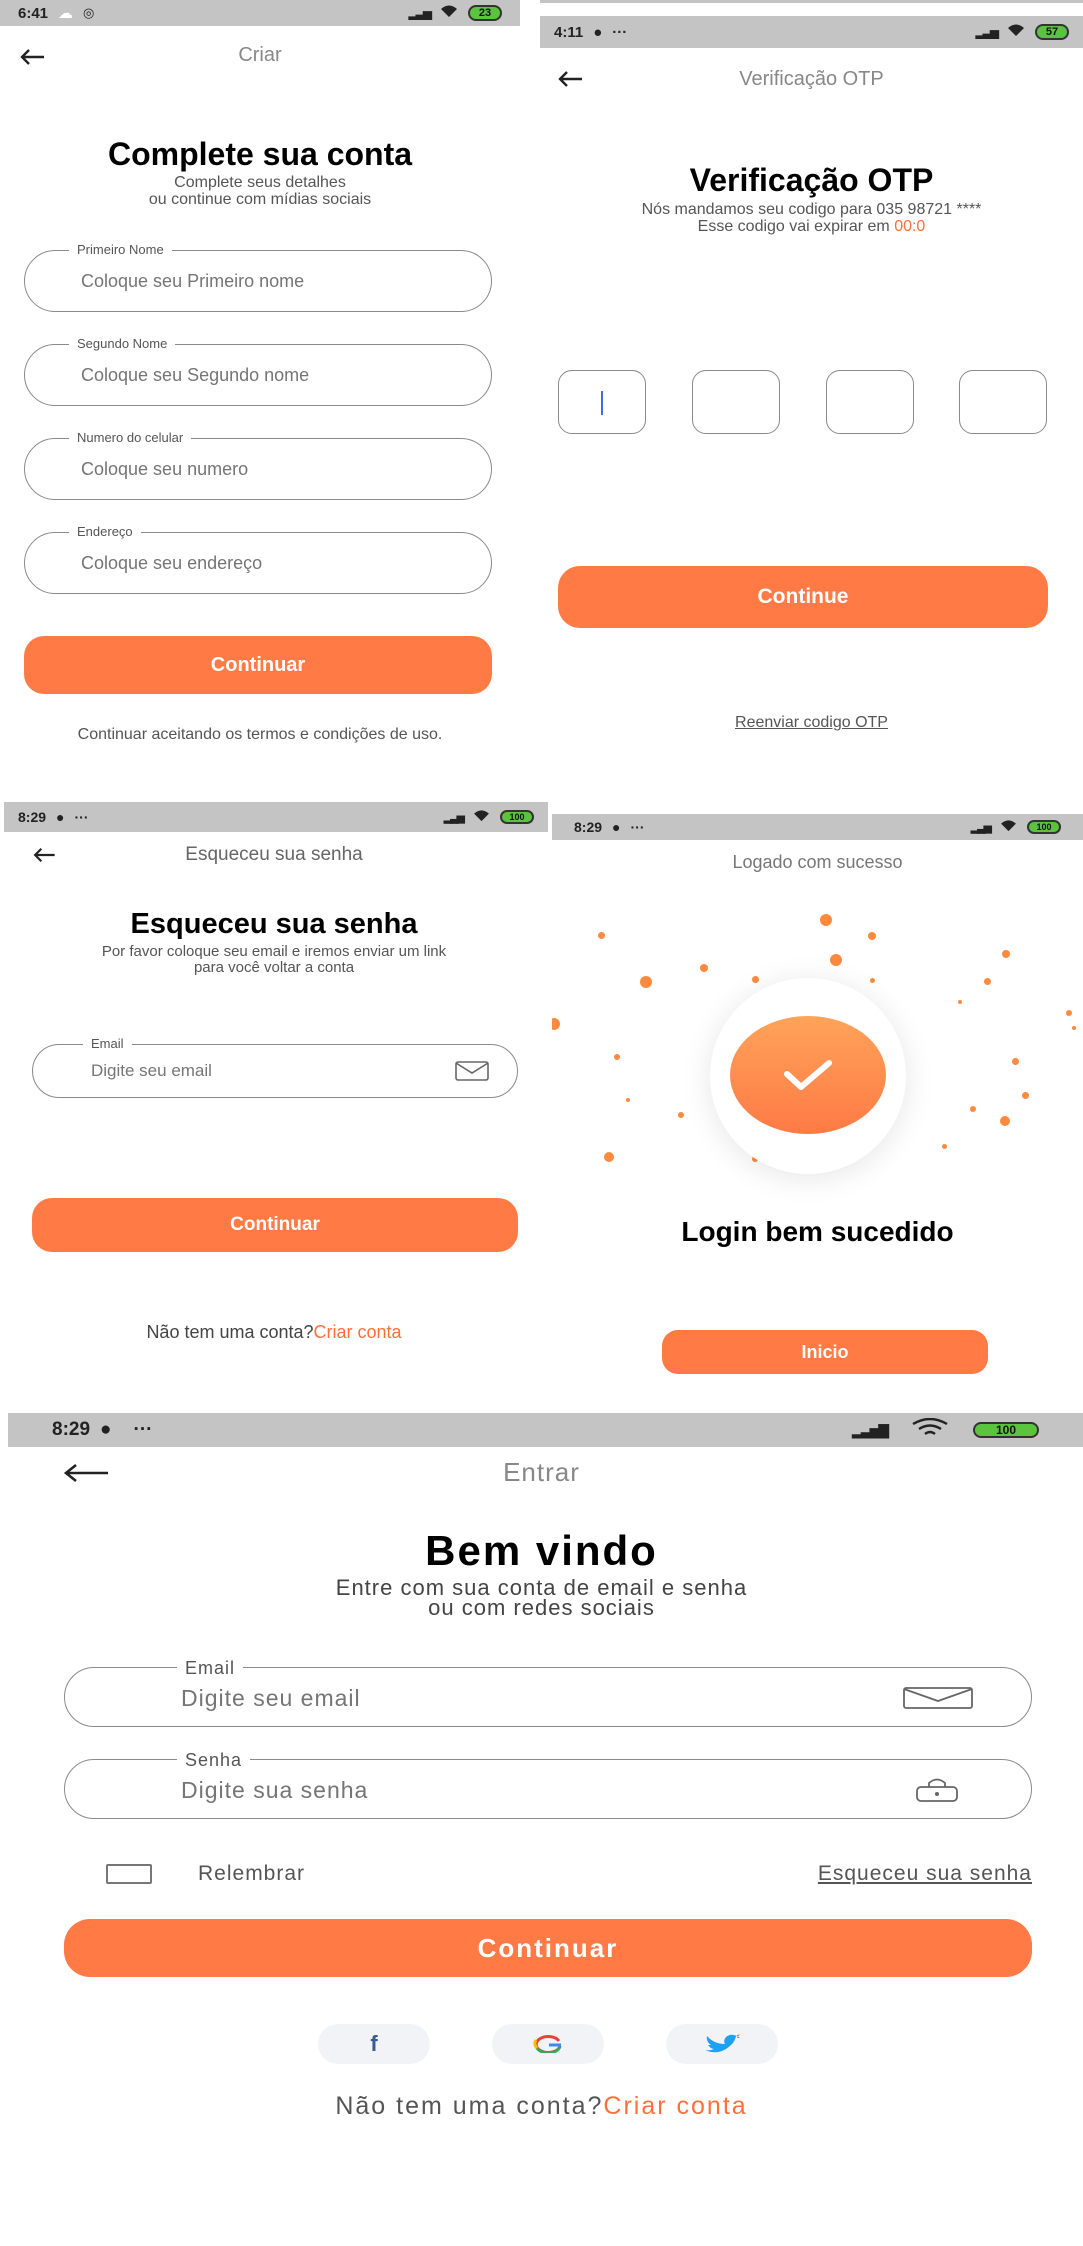 This screenshot has height=2246, width=1083. Describe the element at coordinates (485, 13) in the screenshot. I see `battery-icon: 23` at that location.